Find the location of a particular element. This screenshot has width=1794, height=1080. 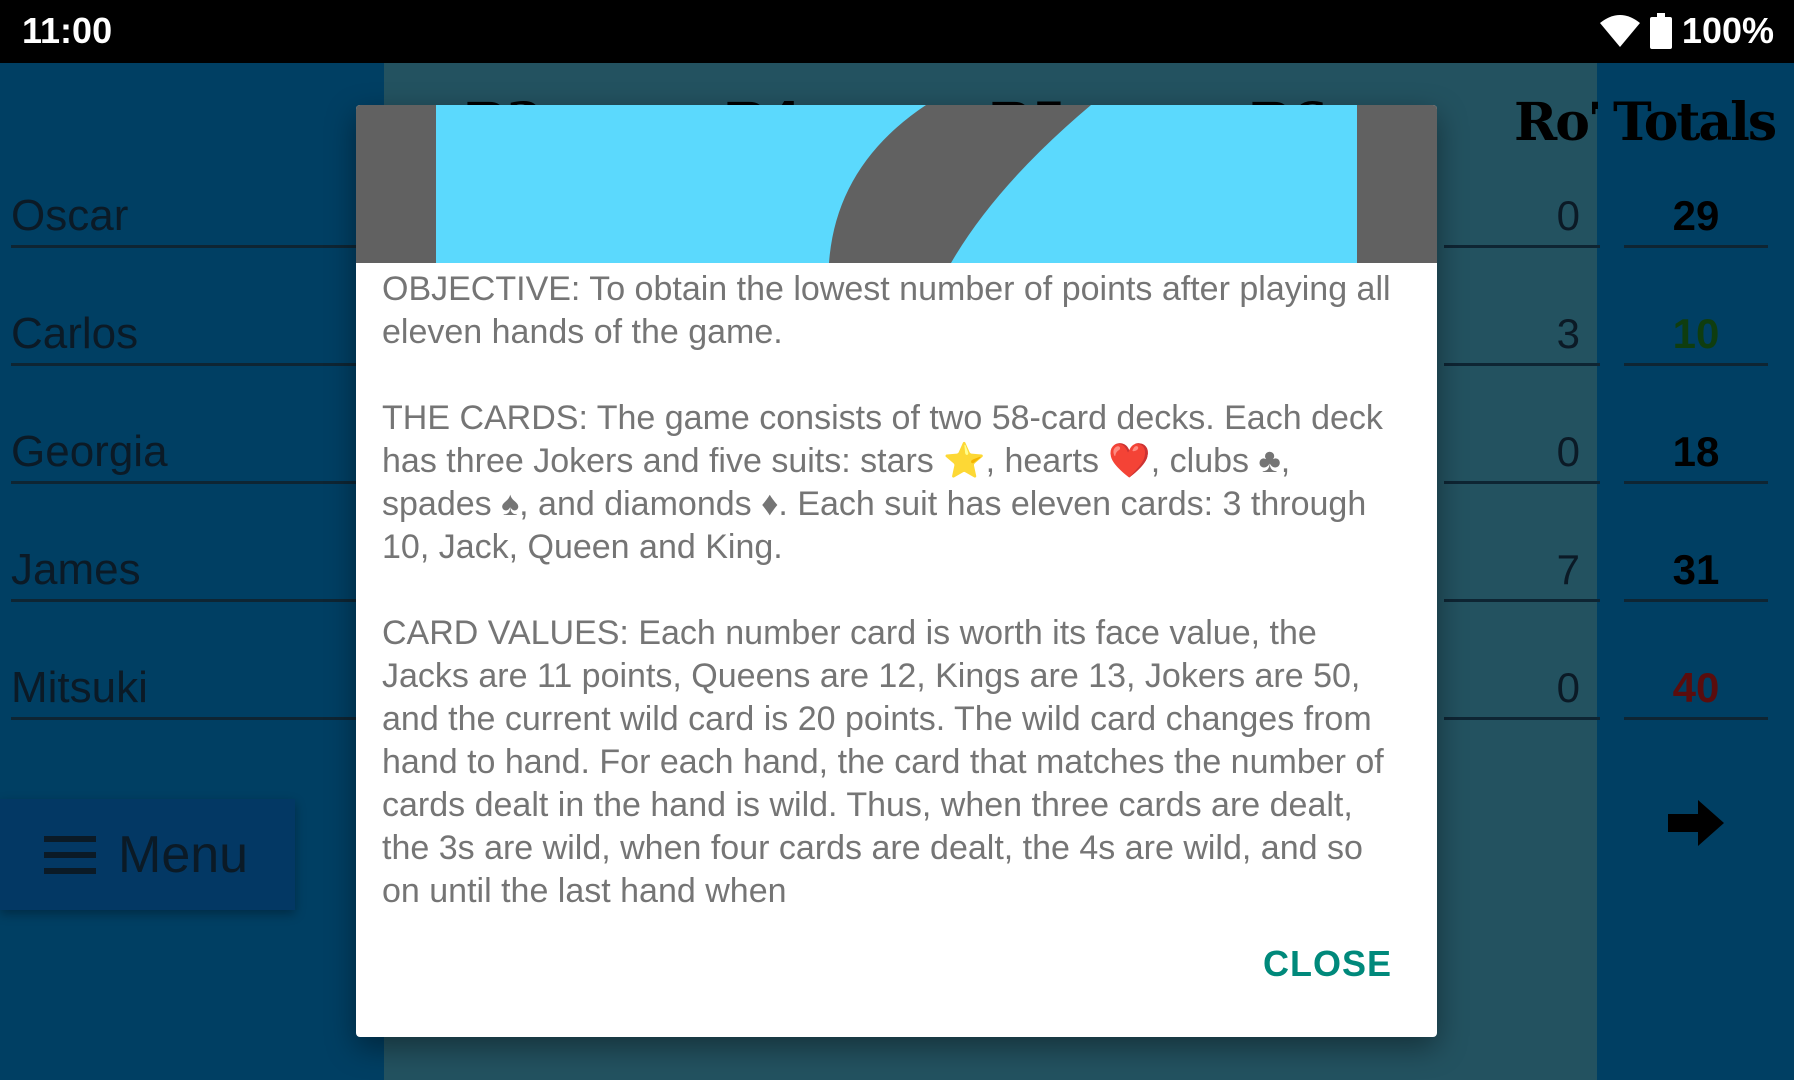

player-name: Georgia is located at coordinates (183, 454).